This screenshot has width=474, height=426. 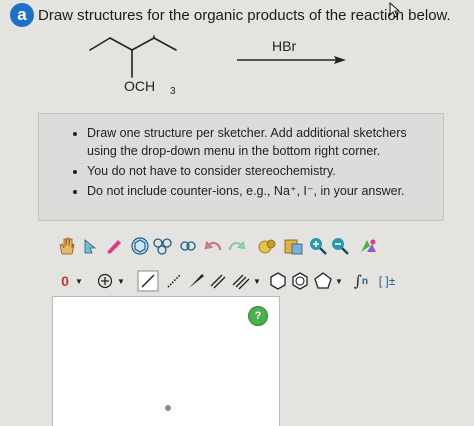 I want to click on sgroup-button: ∫ n, so click(x=361, y=281).